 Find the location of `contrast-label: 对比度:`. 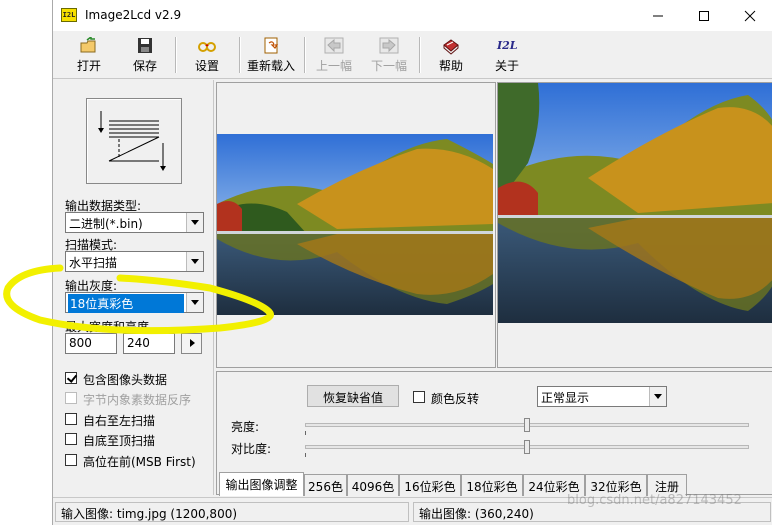

contrast-label: 对比度: is located at coordinates (251, 449).